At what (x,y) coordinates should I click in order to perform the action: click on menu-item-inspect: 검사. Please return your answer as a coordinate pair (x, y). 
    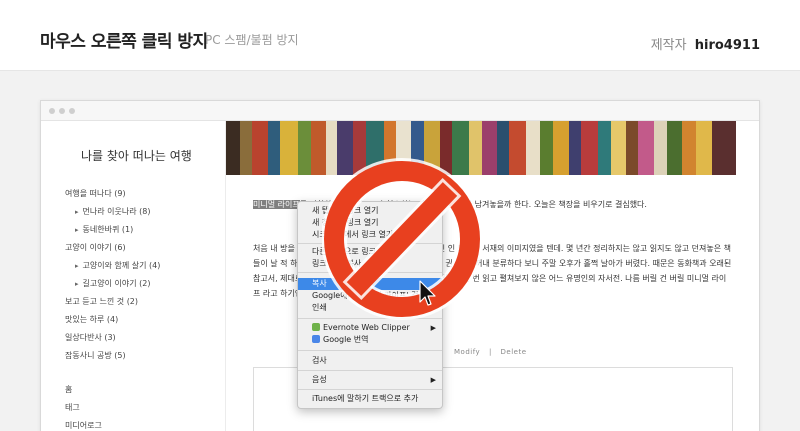
    Looking at the image, I should click on (370, 361).